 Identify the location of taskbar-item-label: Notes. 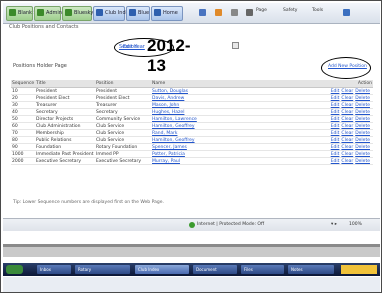
(297, 269).